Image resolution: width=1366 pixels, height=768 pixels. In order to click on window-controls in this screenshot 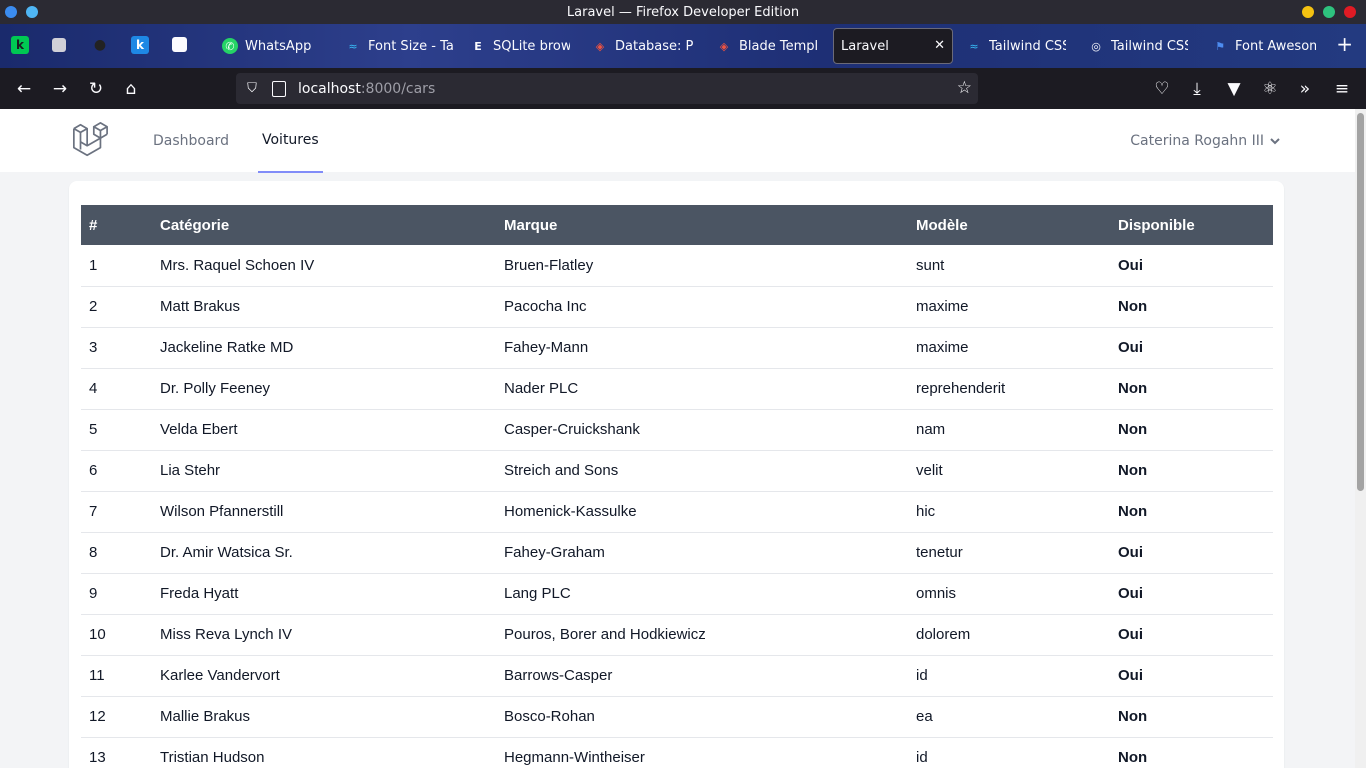, I will do `click(1329, 12)`.